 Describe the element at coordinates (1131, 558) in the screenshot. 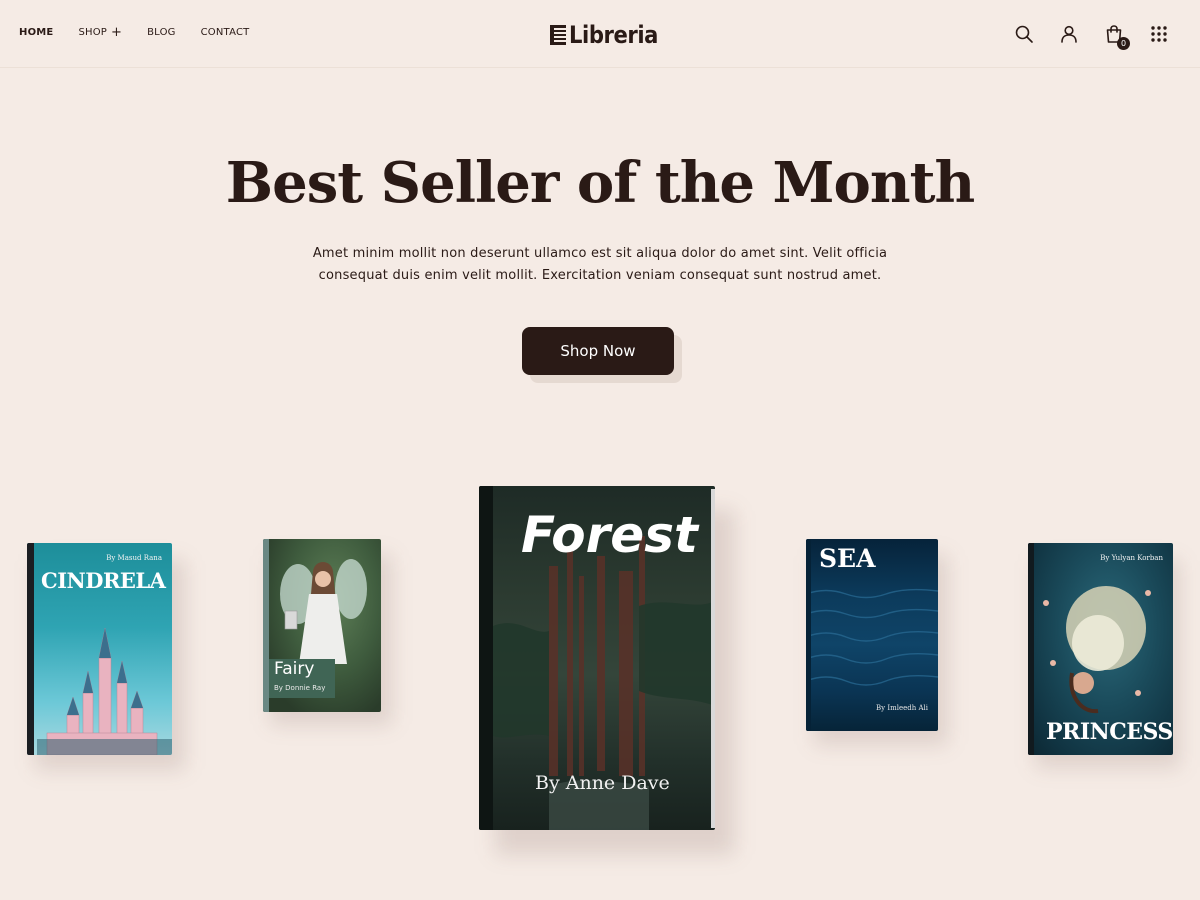

I see `book-author: By Yulyan Korban` at that location.